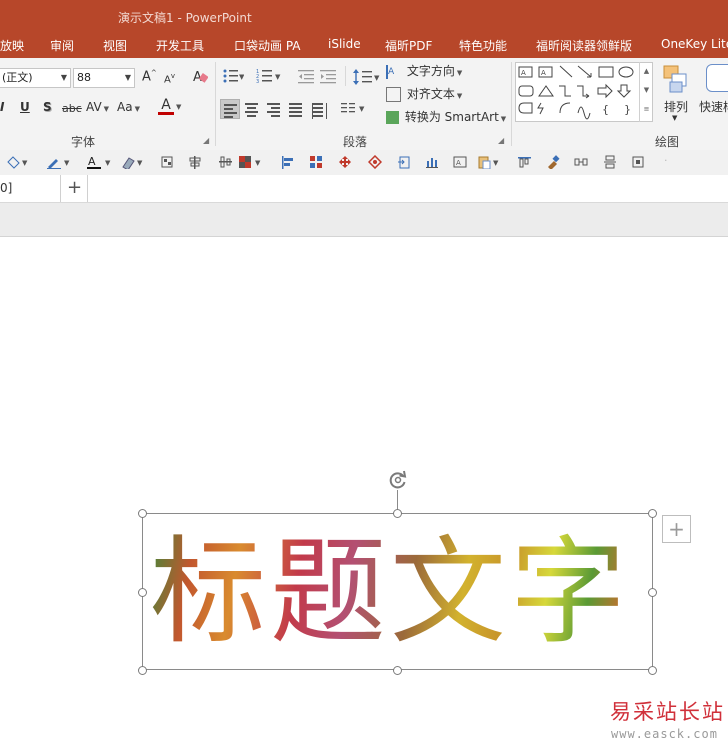 Image resolution: width=728 pixels, height=750 pixels. I want to click on stack-icon, so click(610, 162).